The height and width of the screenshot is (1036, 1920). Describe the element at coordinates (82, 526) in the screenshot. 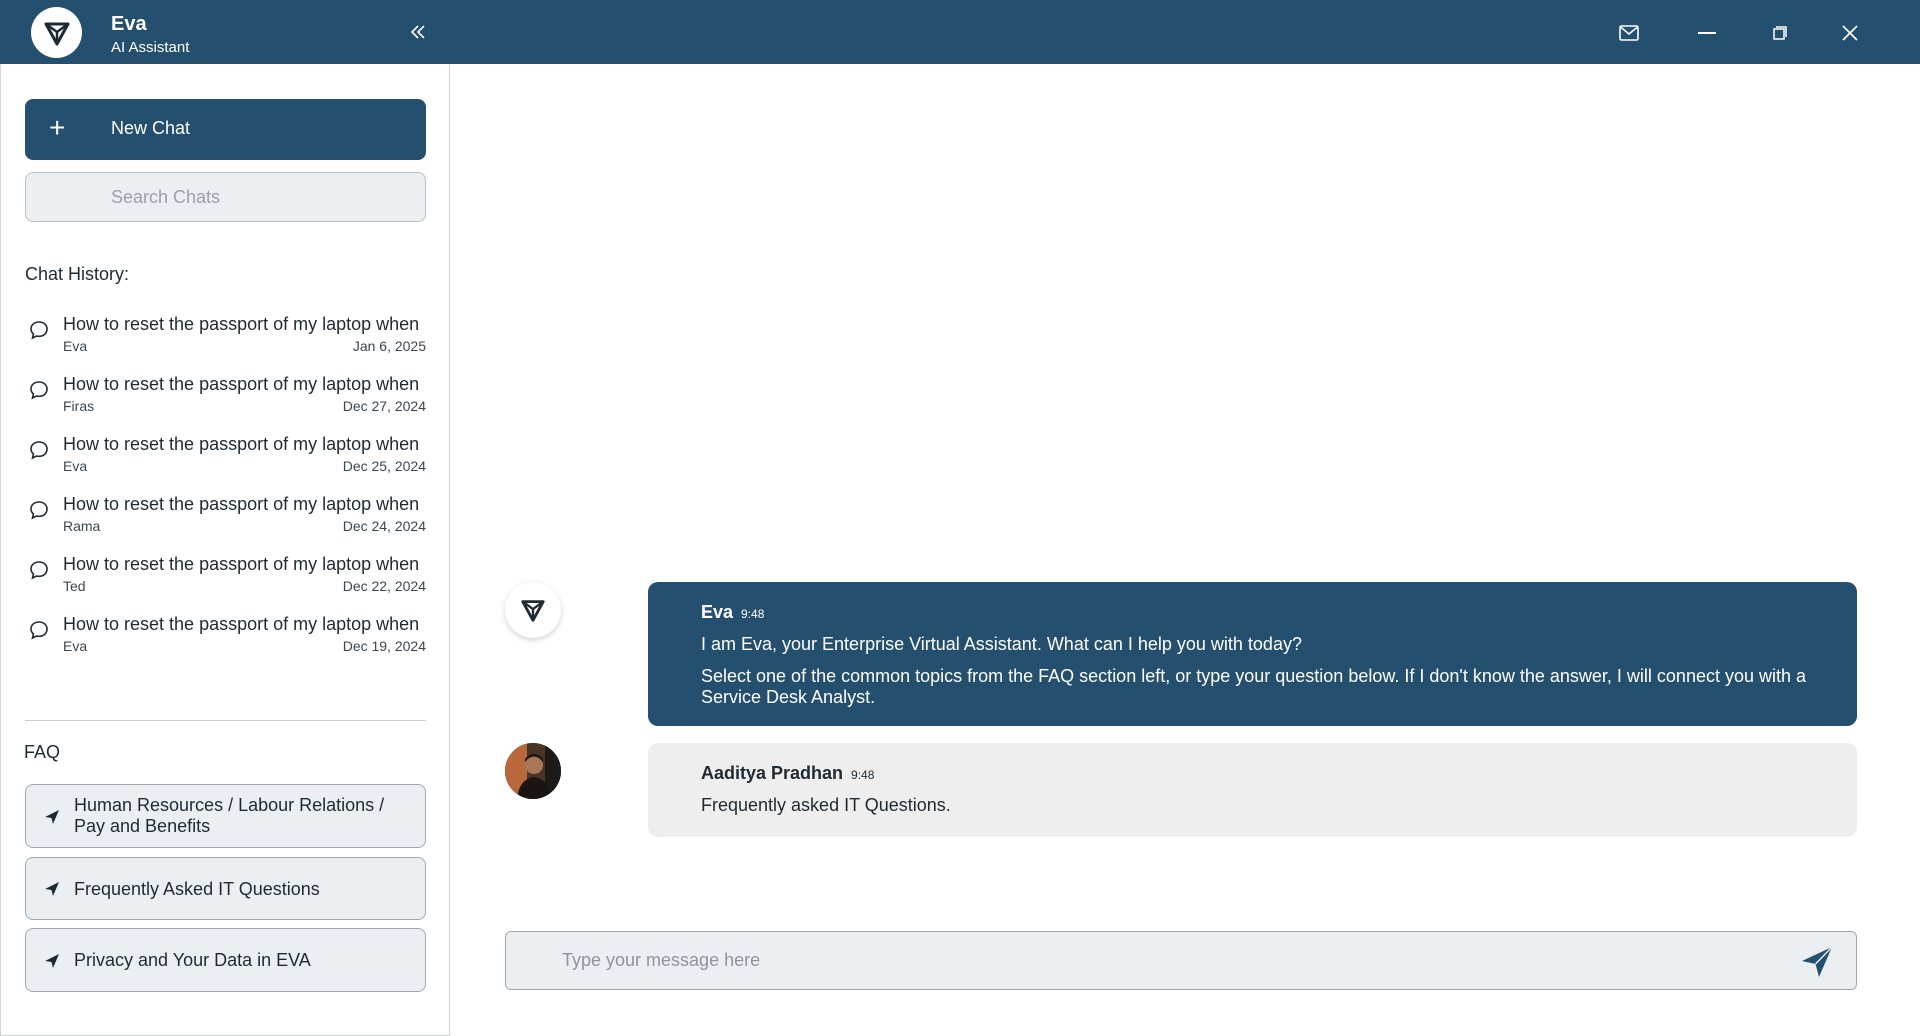

I see `chat-history-author: Rama` at that location.